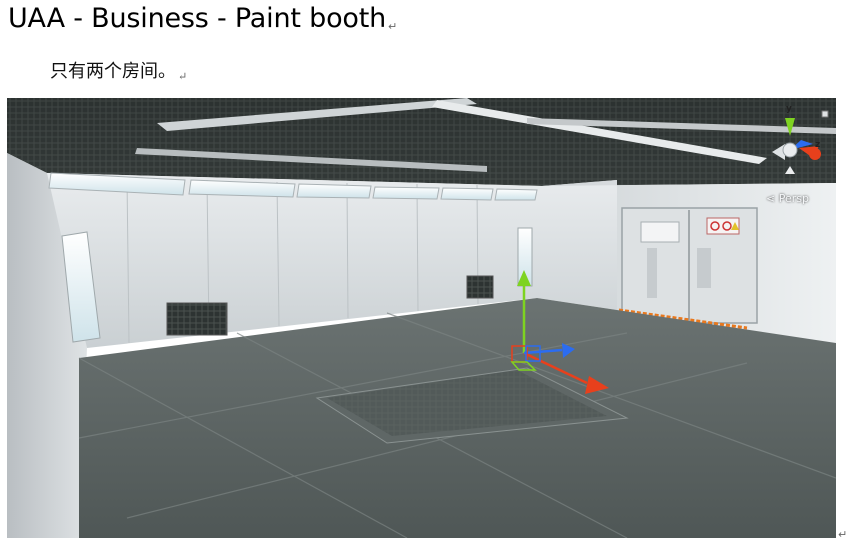 Image resolution: width=850 pixels, height=550 pixels. What do you see at coordinates (197, 319) in the screenshot?
I see `wall-vent` at bounding box center [197, 319].